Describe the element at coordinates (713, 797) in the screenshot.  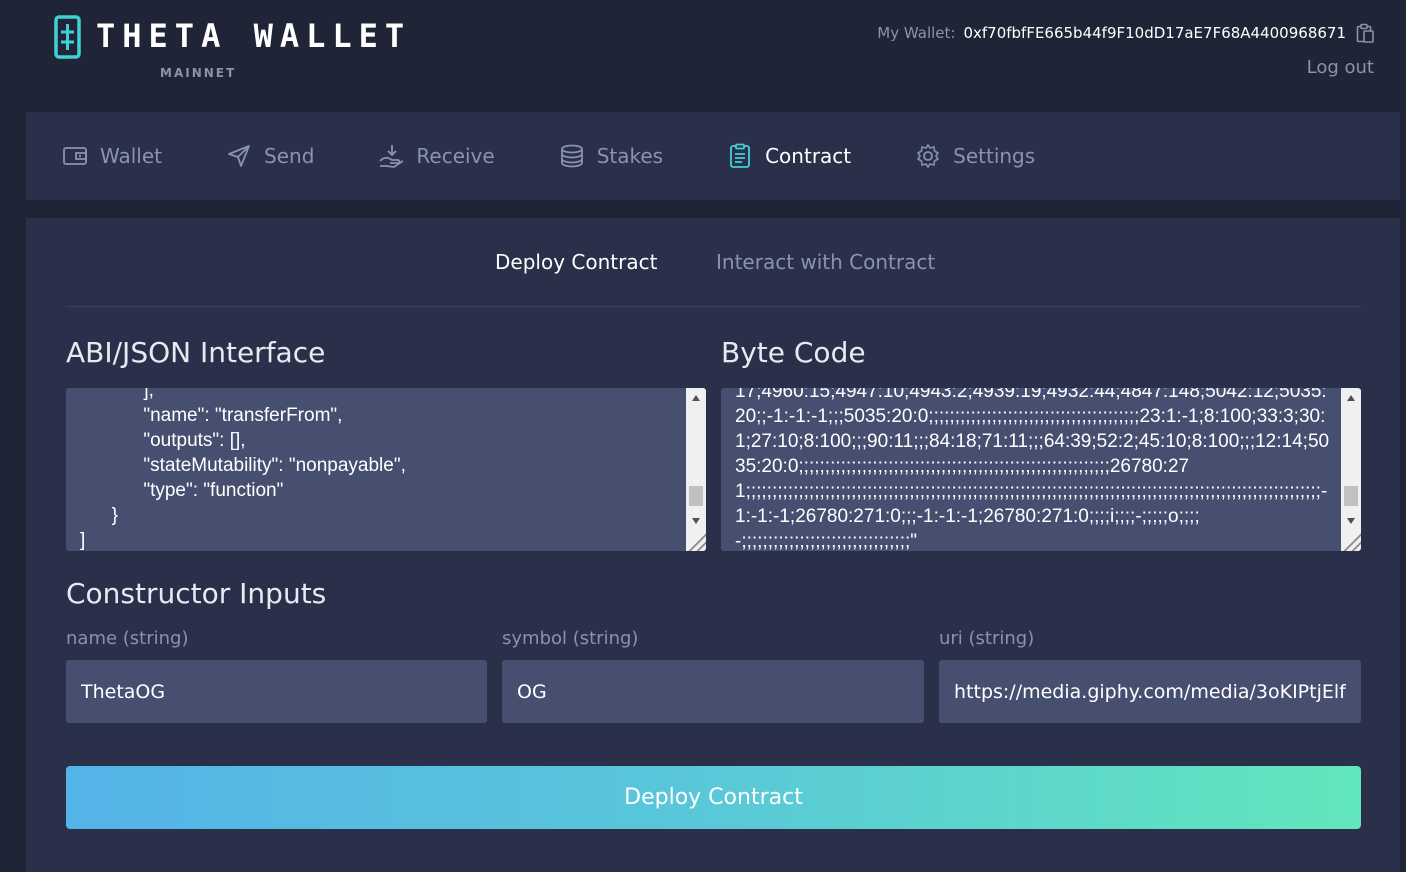
I see `deploy-contract-button: Deploy Contract` at that location.